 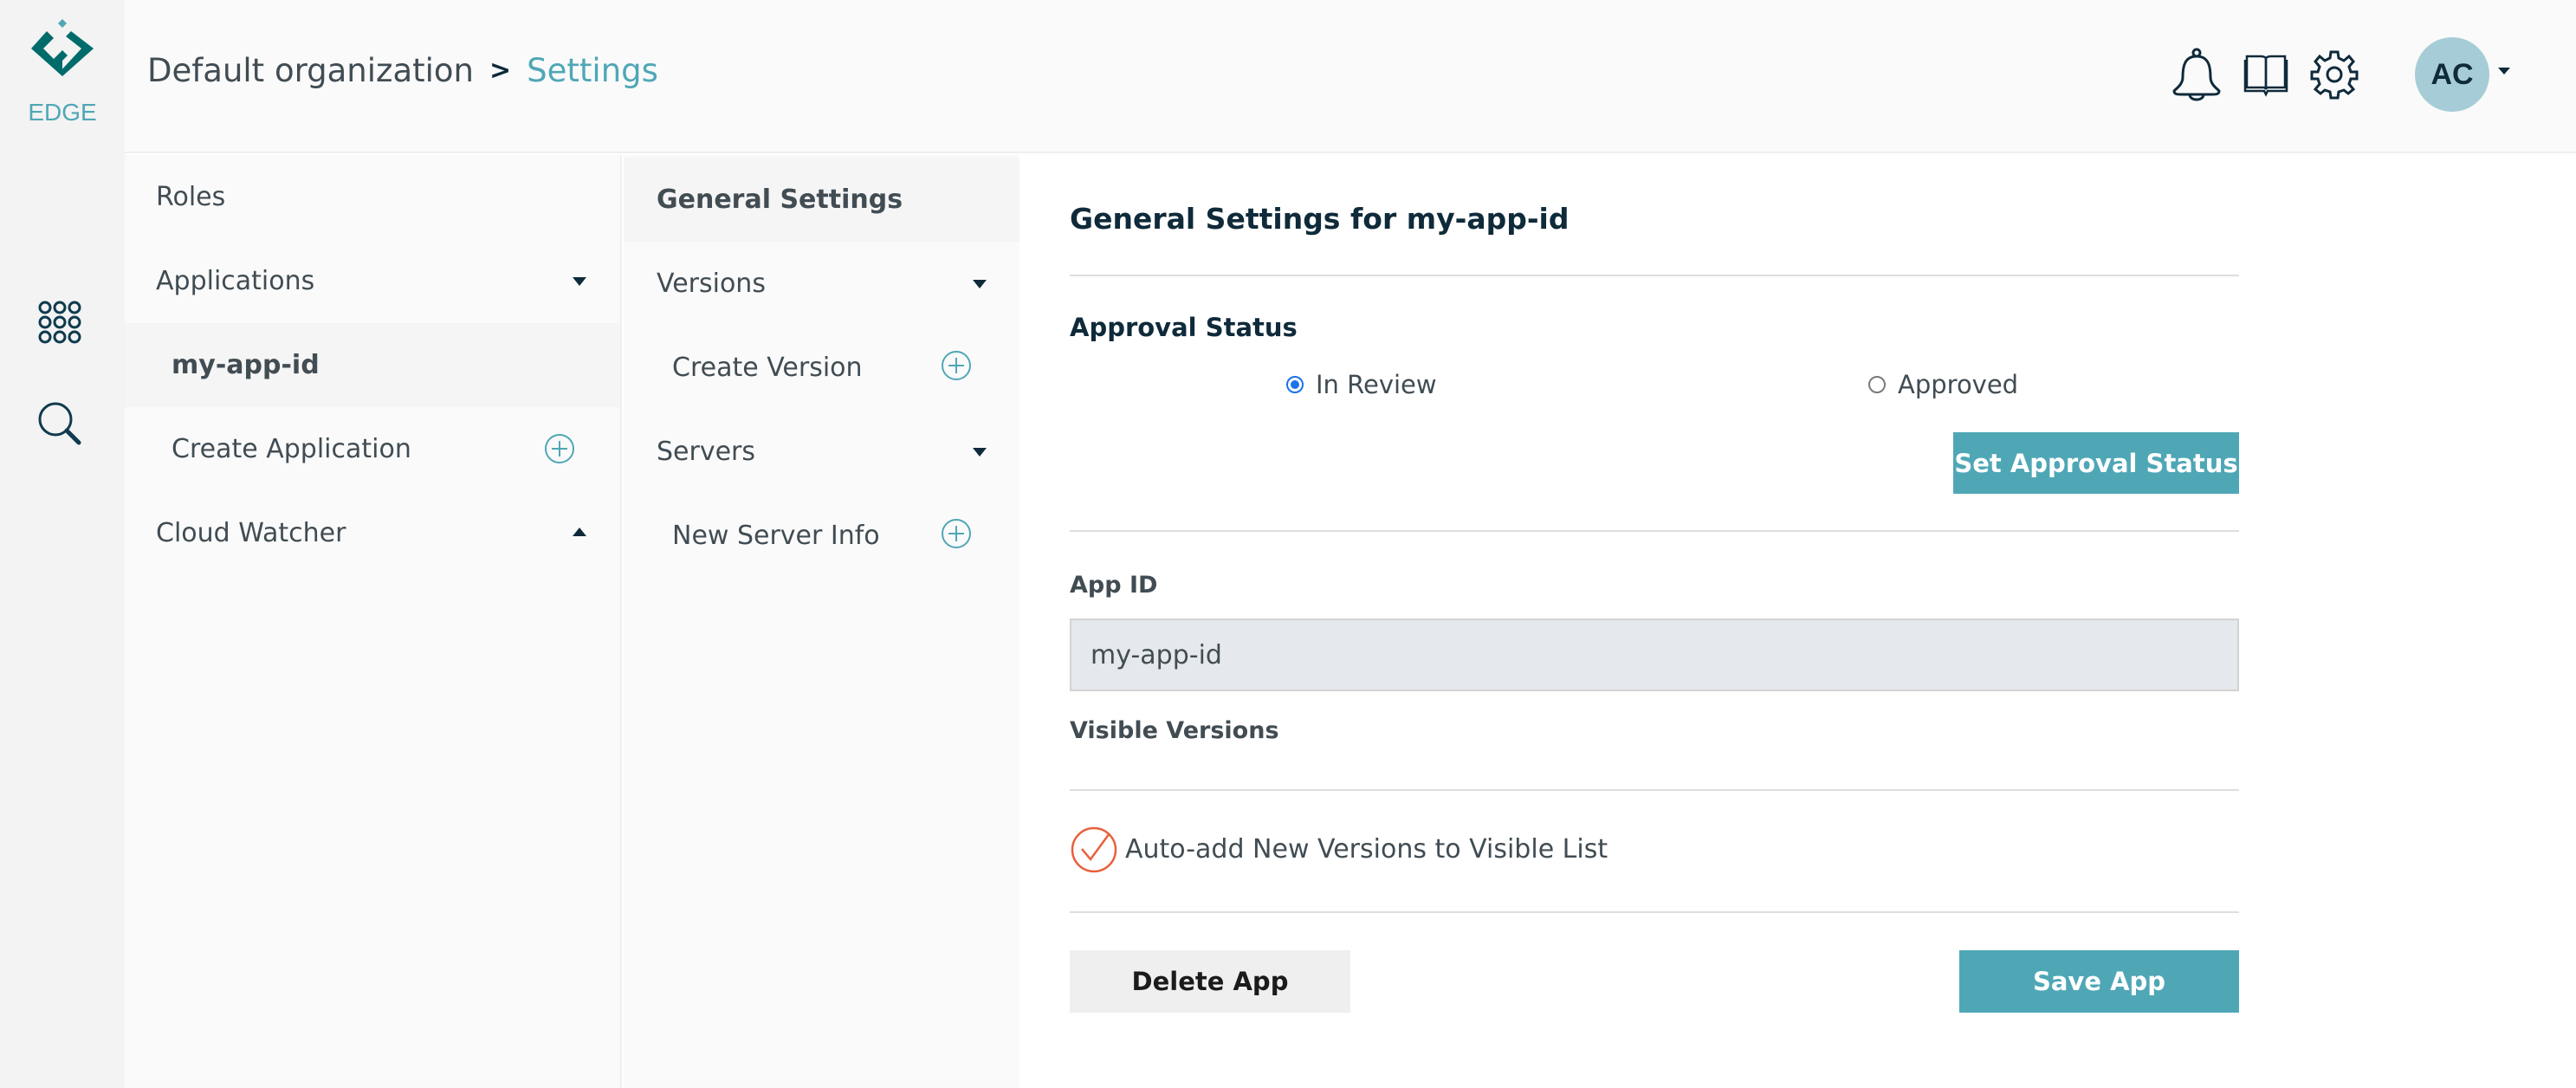 What do you see at coordinates (372, 197) in the screenshot?
I see `nav-item-roles: Roles` at bounding box center [372, 197].